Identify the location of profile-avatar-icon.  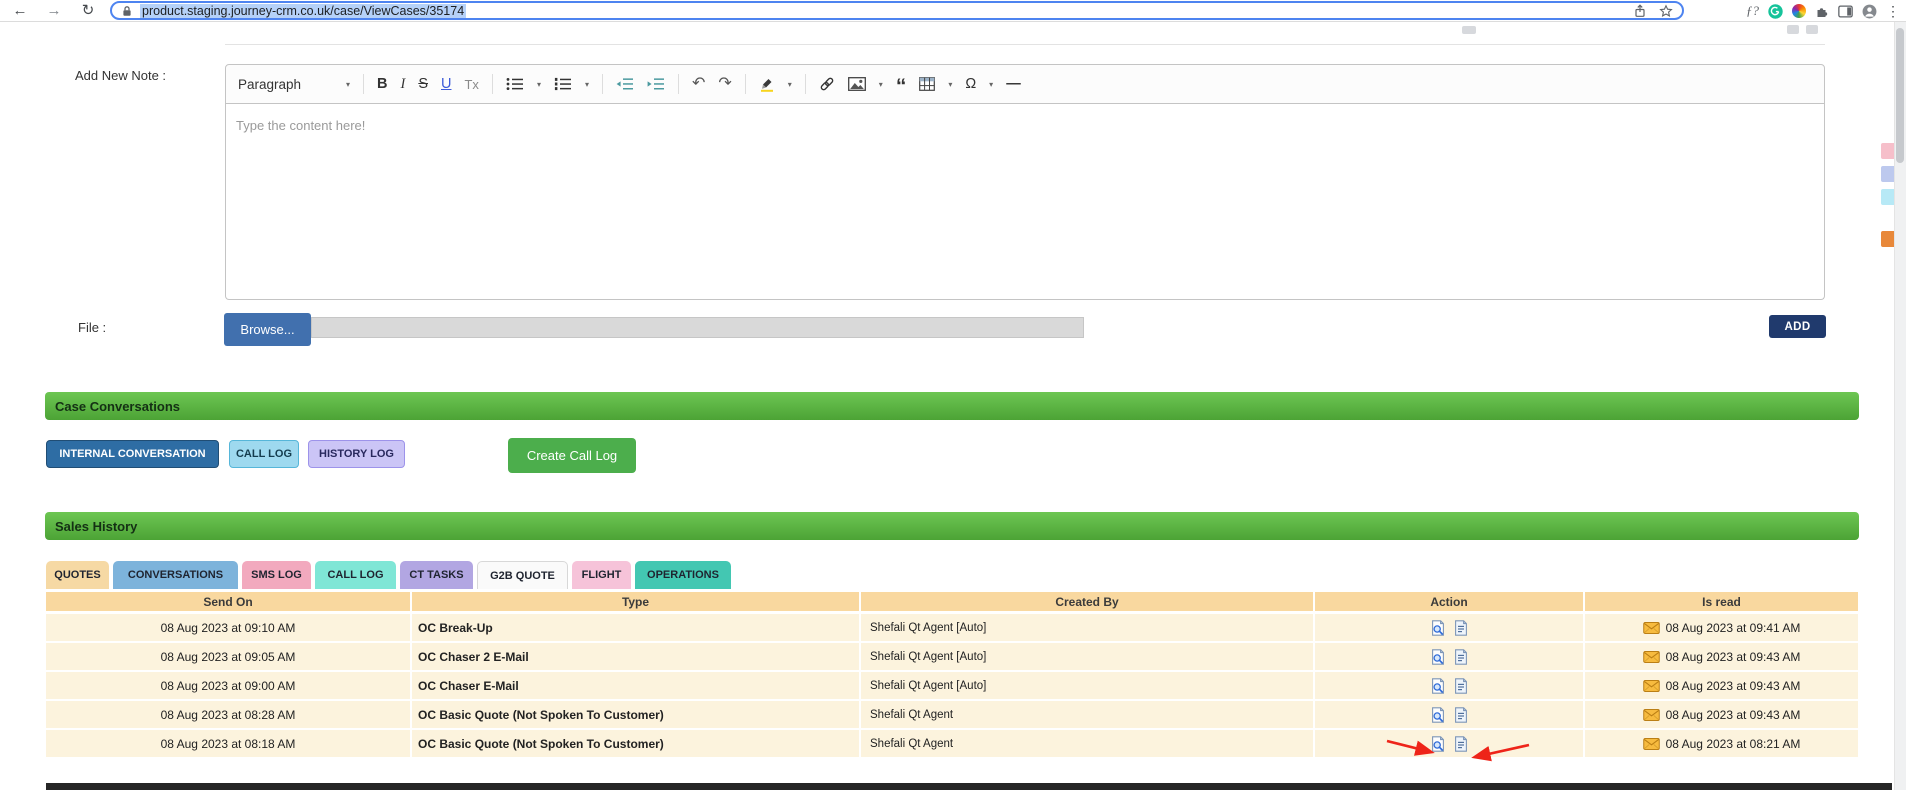
(1869, 11).